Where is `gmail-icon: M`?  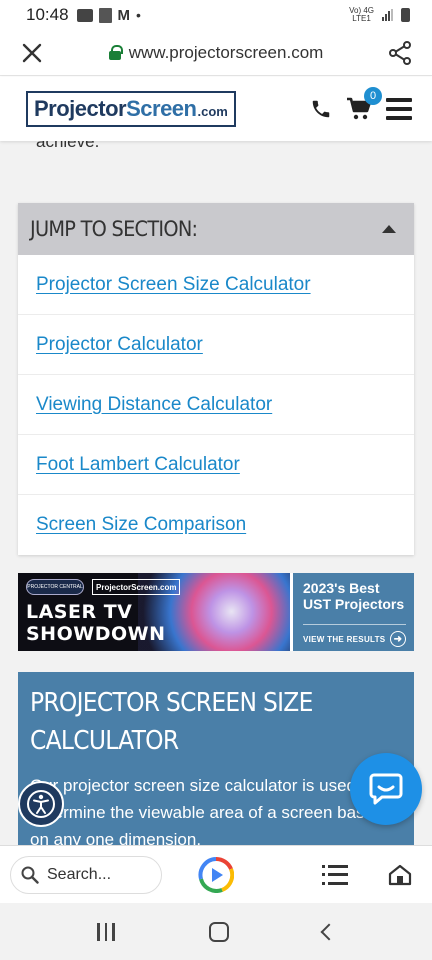 gmail-icon: M is located at coordinates (124, 15).